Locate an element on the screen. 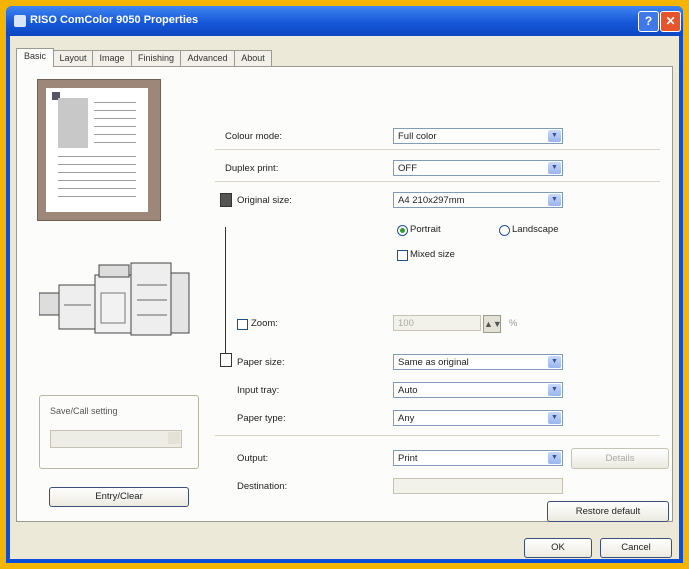 The height and width of the screenshot is (569, 689). zoom-input: 100 is located at coordinates (437, 323).